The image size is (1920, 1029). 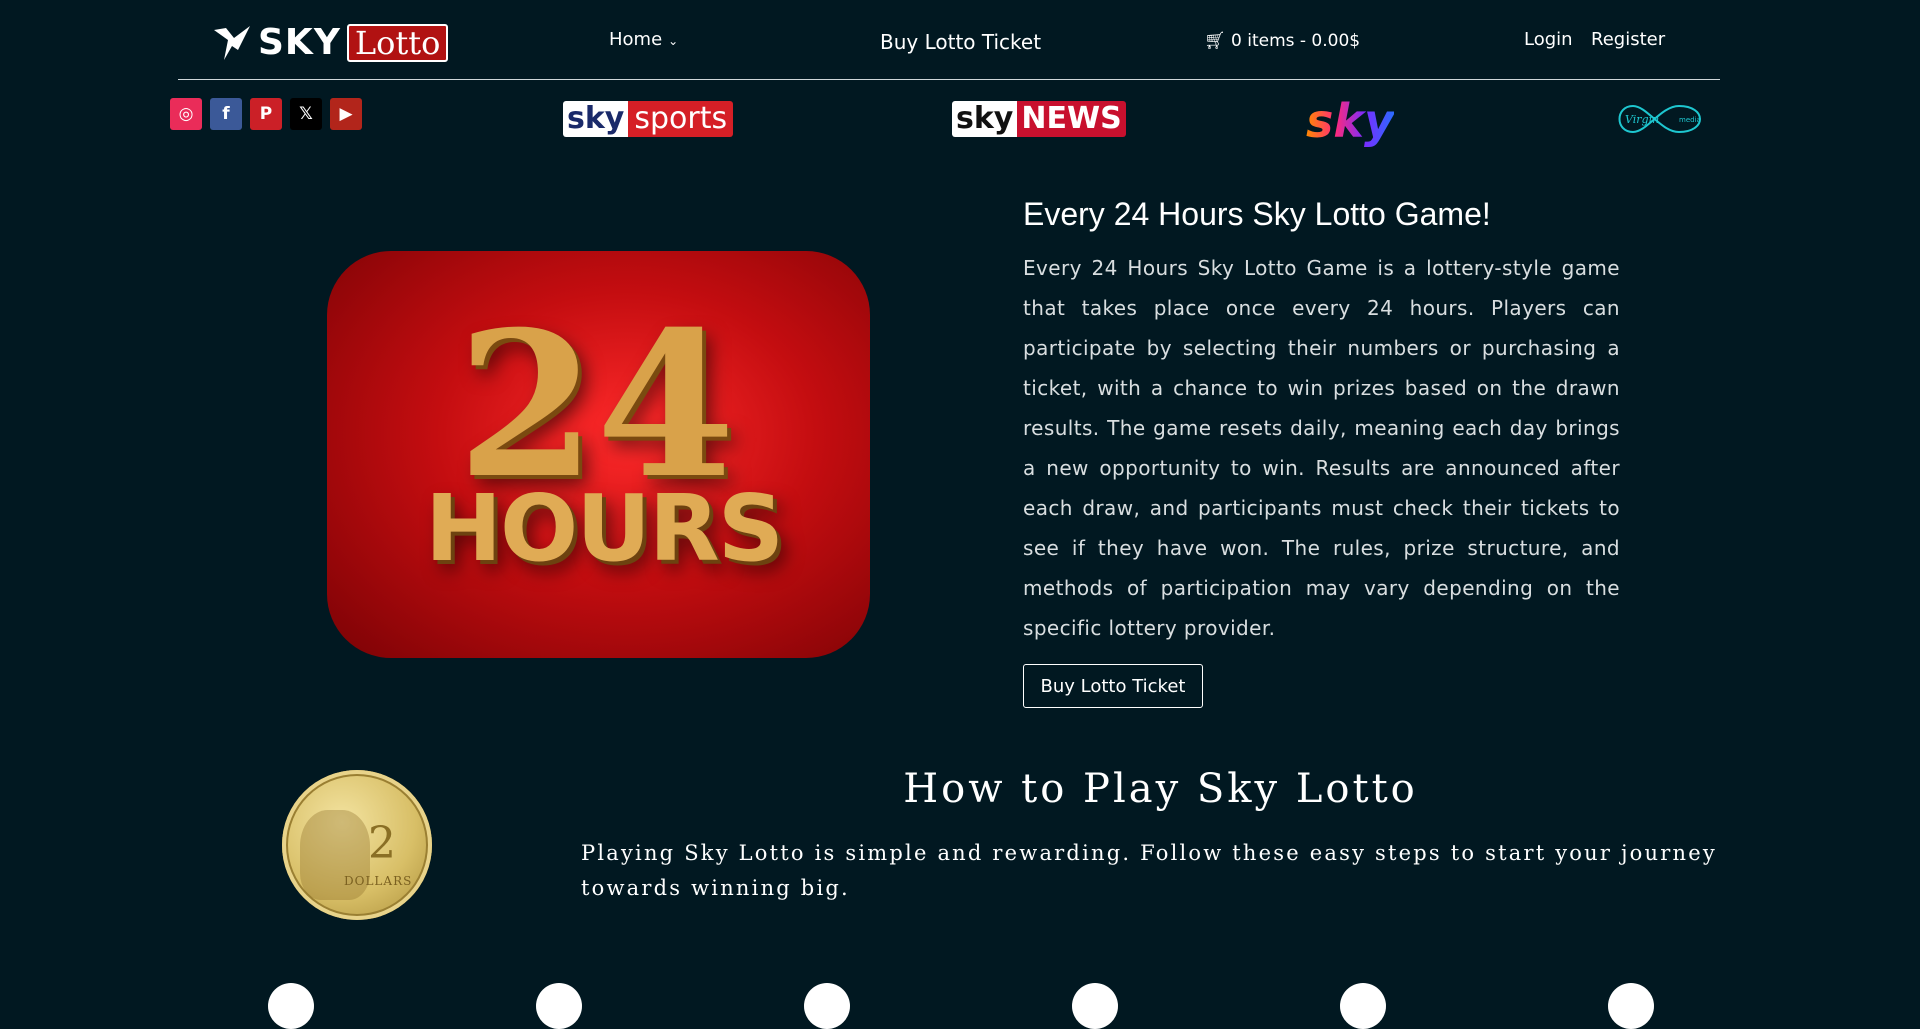 I want to click on social-links: ◎ f P 𝕏 ▶, so click(x=266, y=114).